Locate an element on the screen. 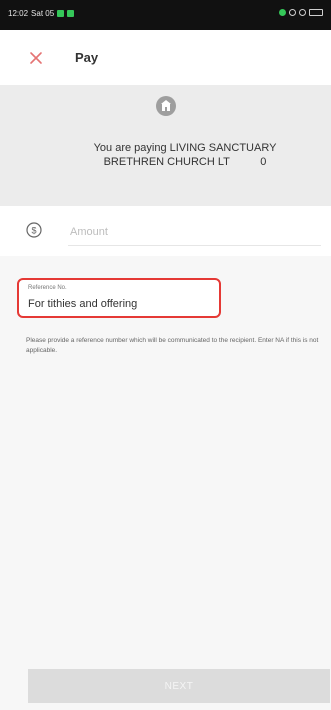 The height and width of the screenshot is (710, 331). amount-underline is located at coordinates (194, 245).